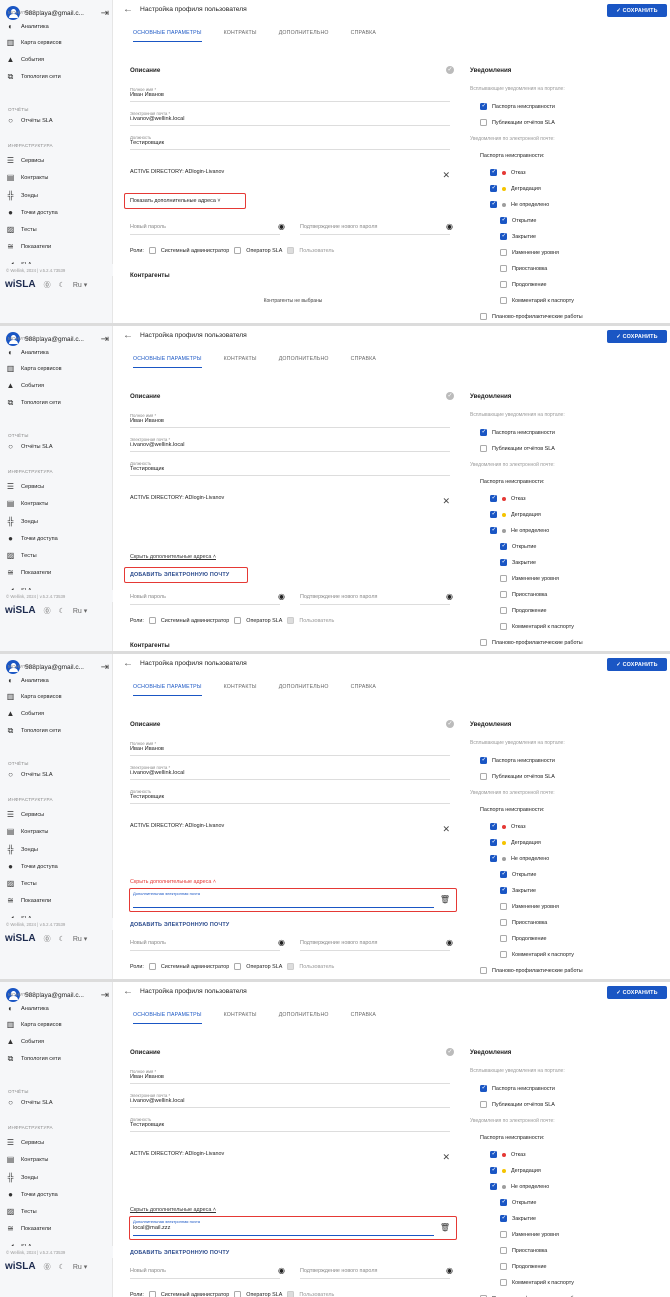 This screenshot has height=1297, width=670. I want to click on tab: ОСНОВНЫЕ ПАРАМЕТРЫ, so click(167, 36).